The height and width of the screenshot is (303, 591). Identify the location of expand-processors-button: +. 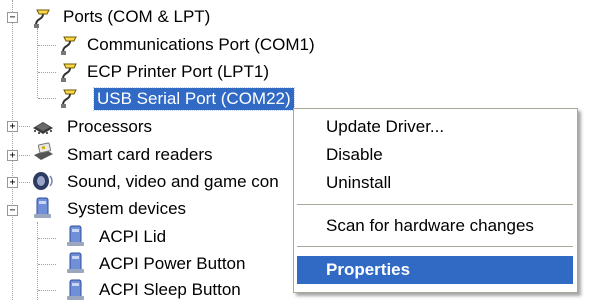
(12, 126).